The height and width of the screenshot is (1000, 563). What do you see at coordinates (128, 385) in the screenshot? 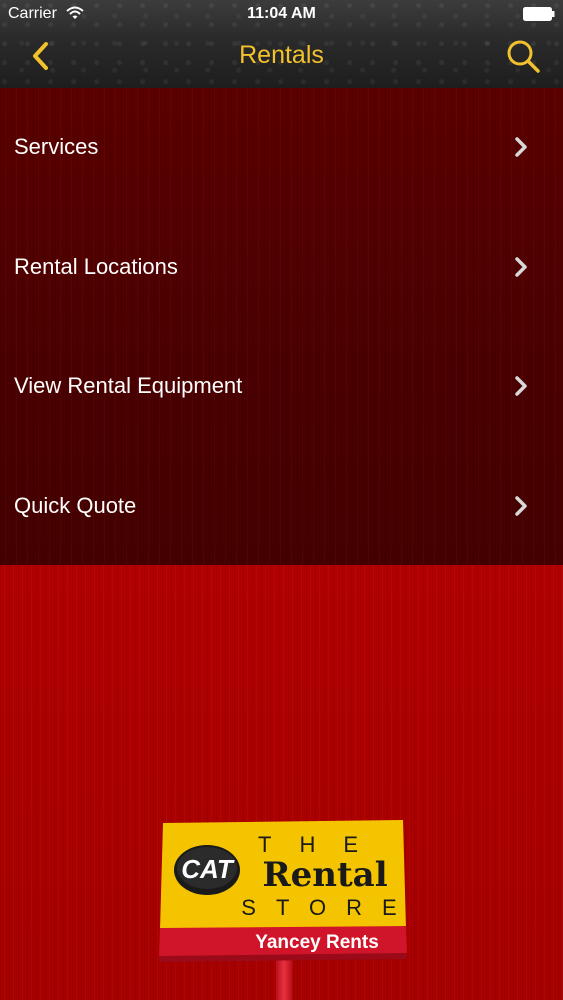
I see `menu-item-label: View Rental Equipment` at bounding box center [128, 385].